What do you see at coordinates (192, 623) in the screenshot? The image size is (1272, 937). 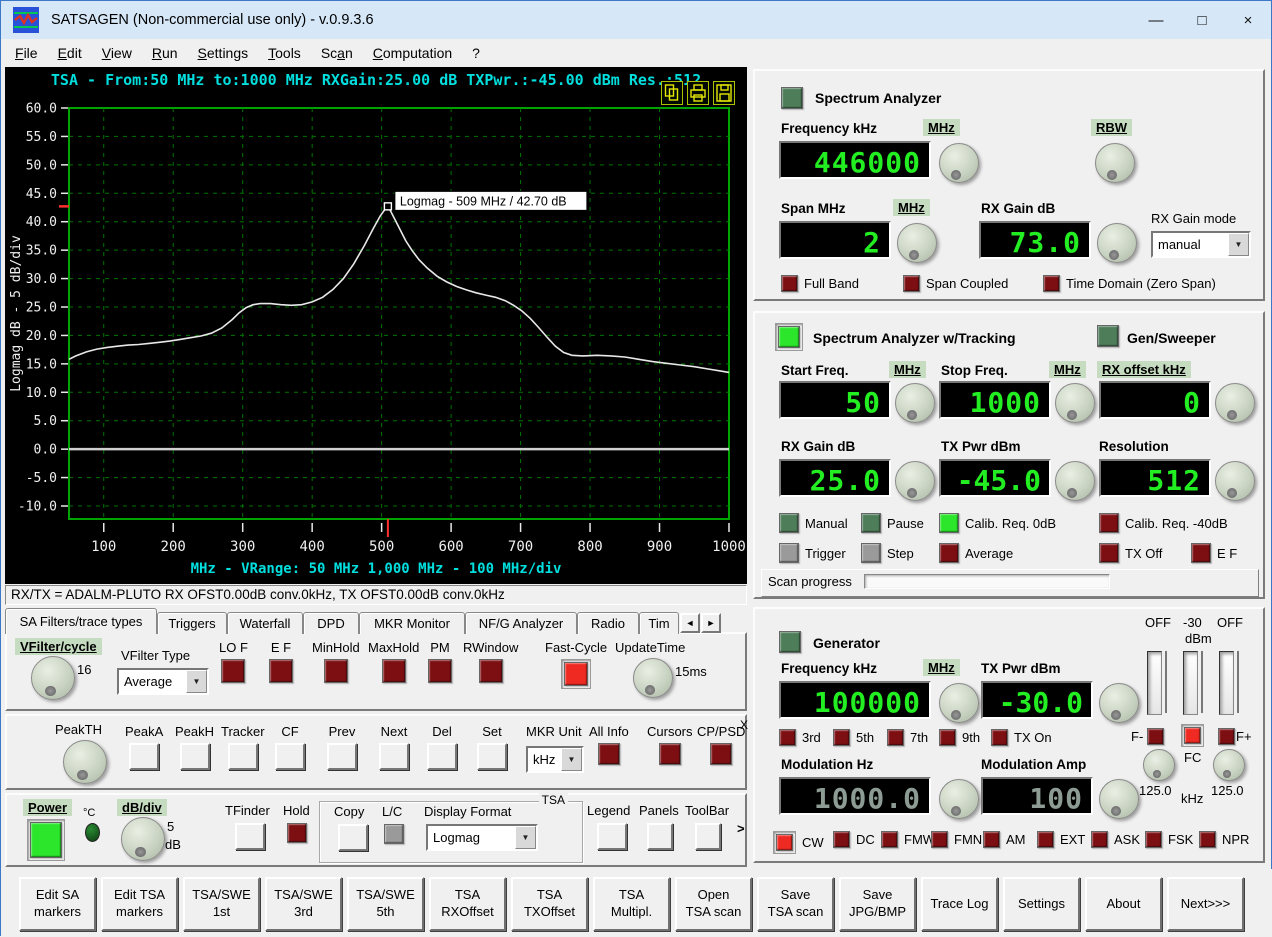 I see `tab-triggers: Triggers` at bounding box center [192, 623].